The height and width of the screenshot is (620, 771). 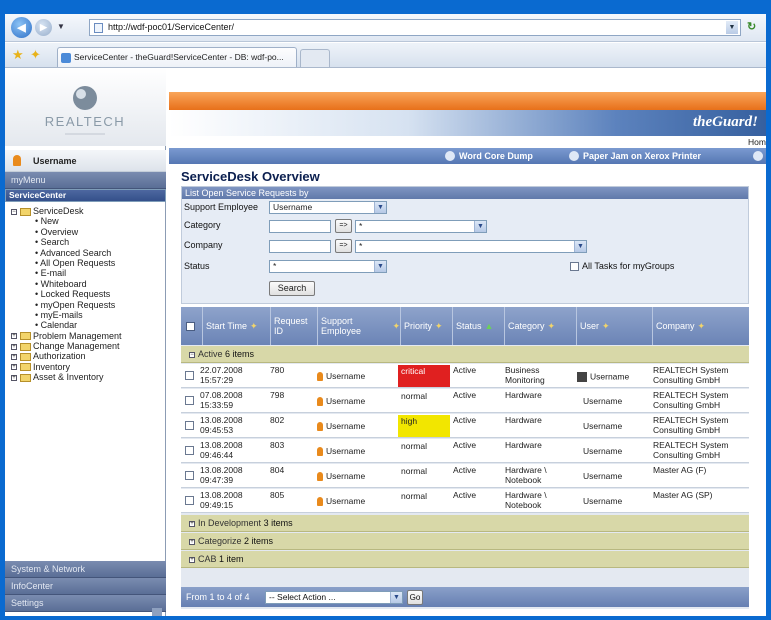 What do you see at coordinates (290, 376) in the screenshot?
I see `cell-request-id: 780` at bounding box center [290, 376].